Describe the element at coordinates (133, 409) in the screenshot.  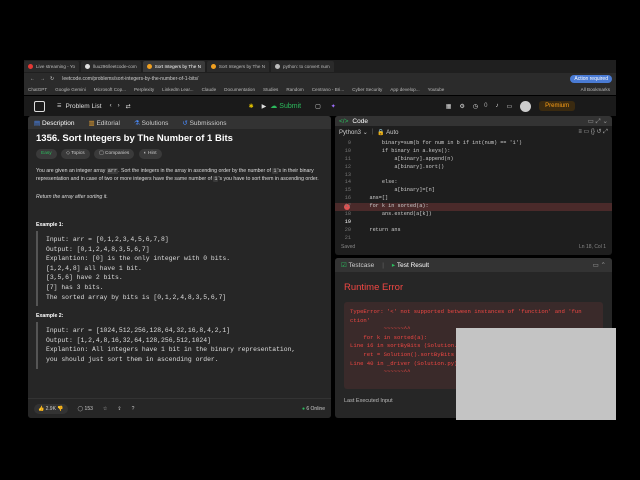
I see `help-icon: ?` at that location.